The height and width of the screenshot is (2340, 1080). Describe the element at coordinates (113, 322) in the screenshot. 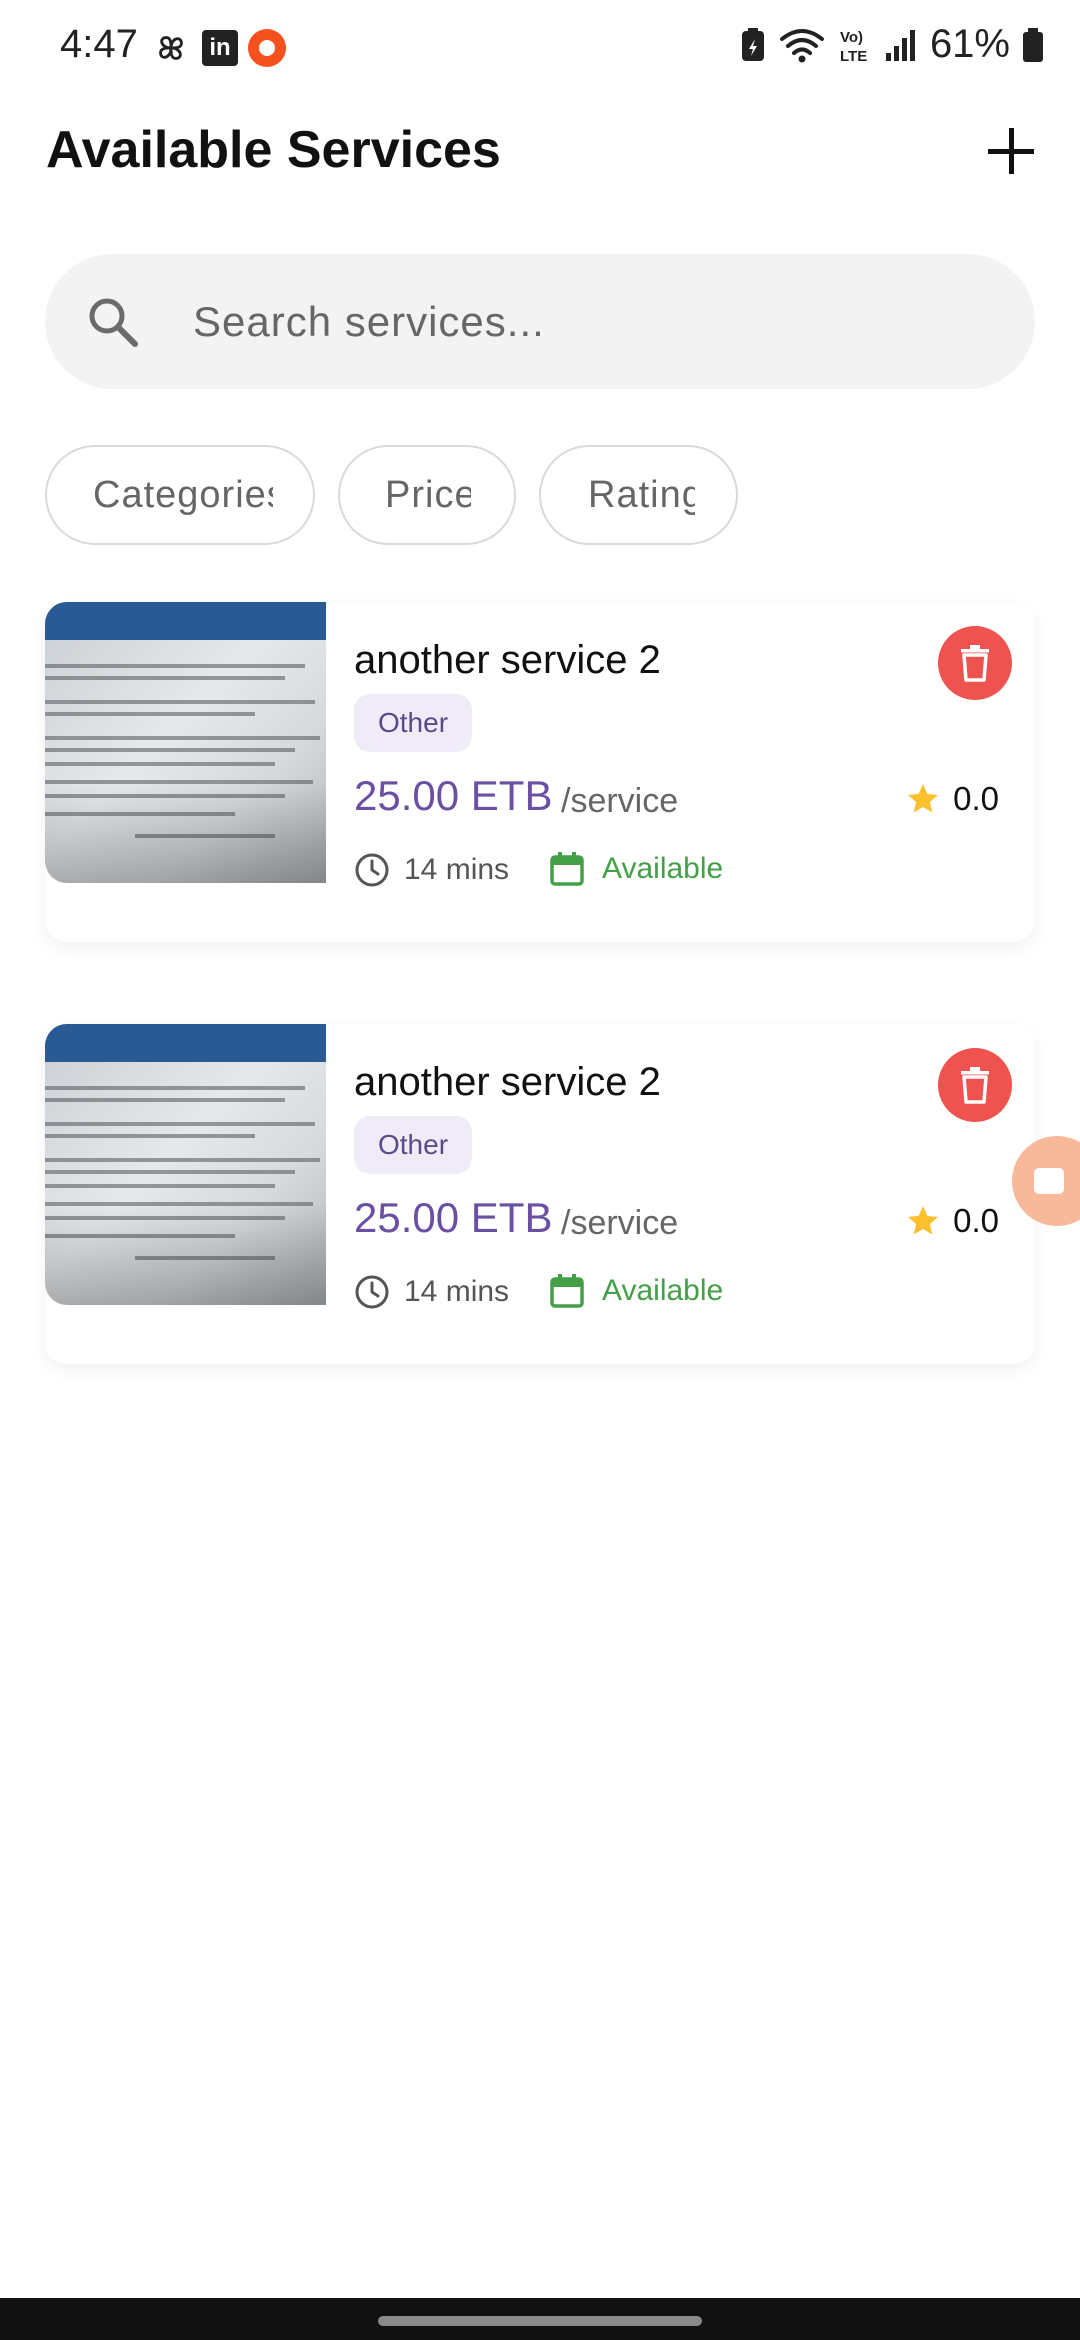

I see `search-icon` at that location.